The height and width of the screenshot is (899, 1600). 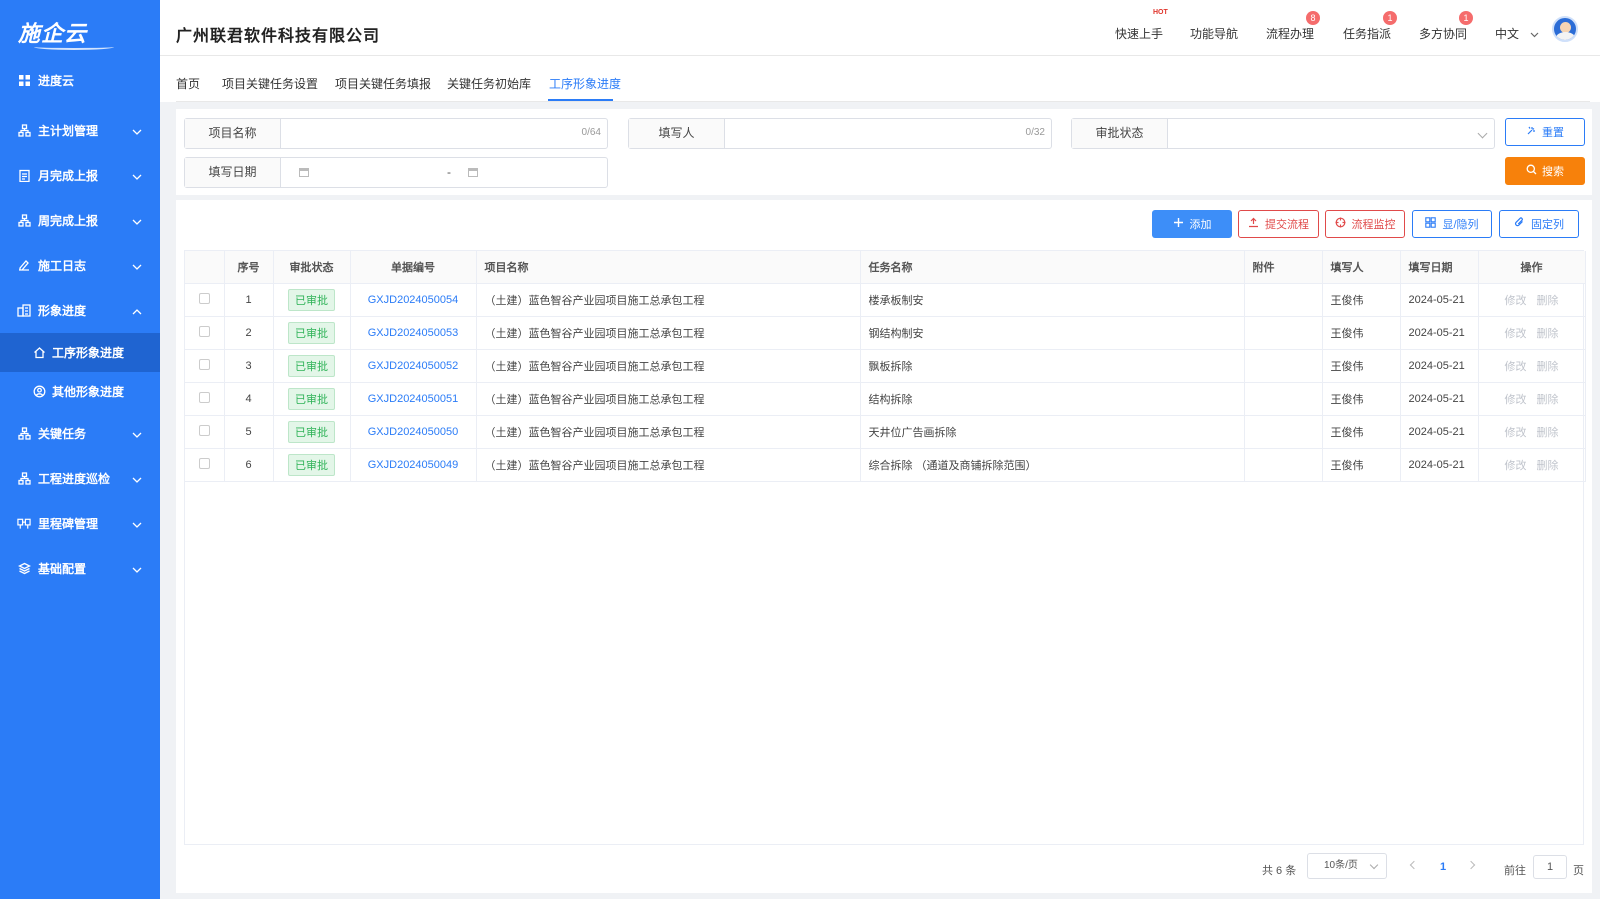 I want to click on sidebar-item-weekly-report: 周完成上报, so click(x=80, y=220).